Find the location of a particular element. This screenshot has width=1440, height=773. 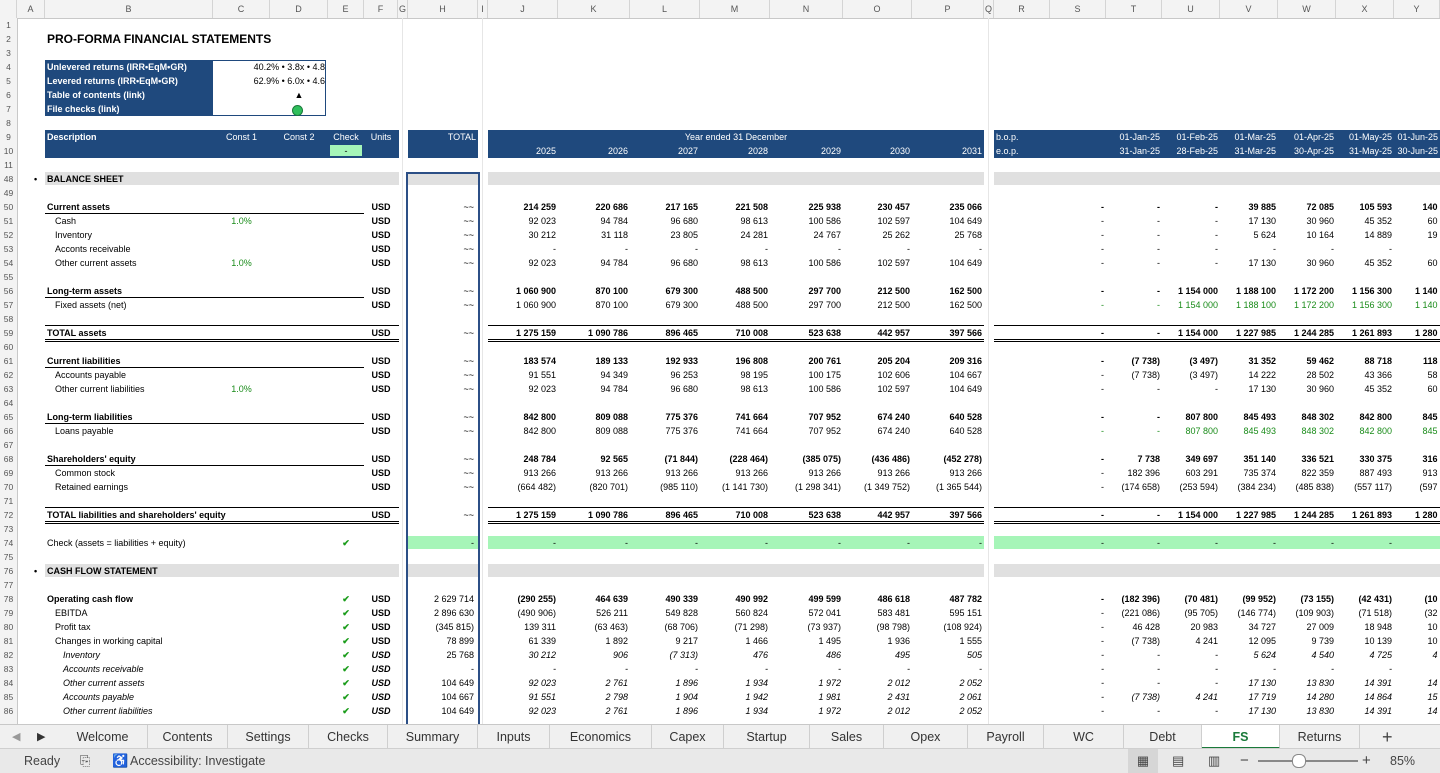

row-header-82: 82 is located at coordinates (8, 655).